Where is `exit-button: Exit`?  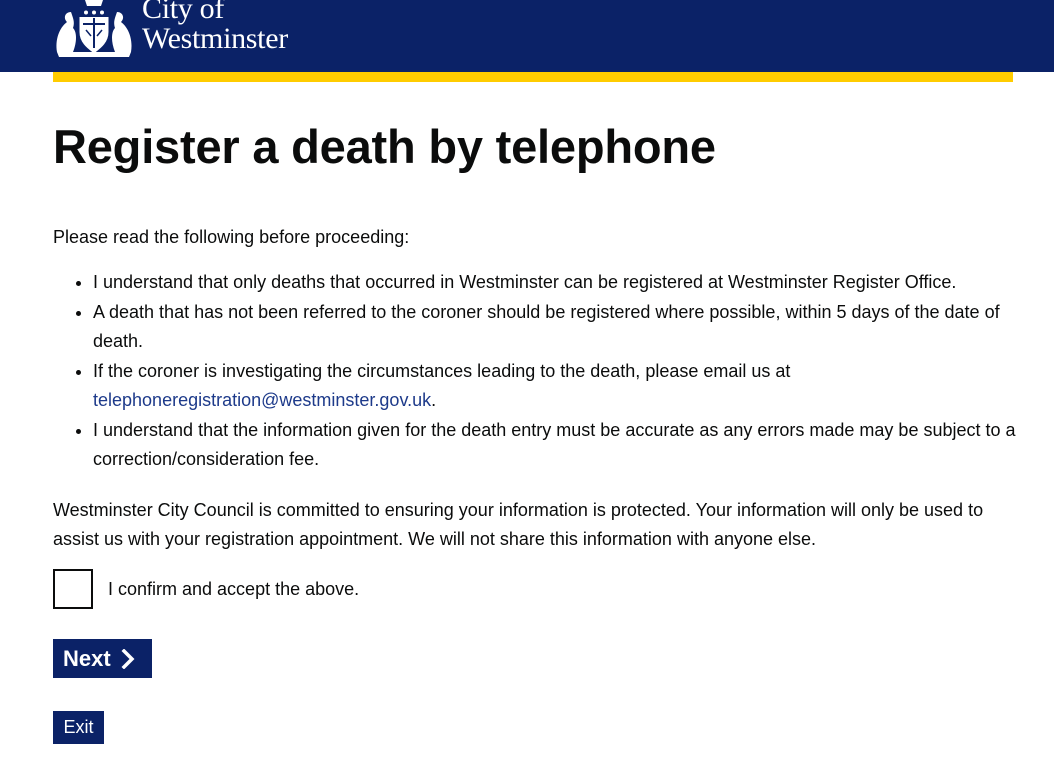 exit-button: Exit is located at coordinates (78, 727).